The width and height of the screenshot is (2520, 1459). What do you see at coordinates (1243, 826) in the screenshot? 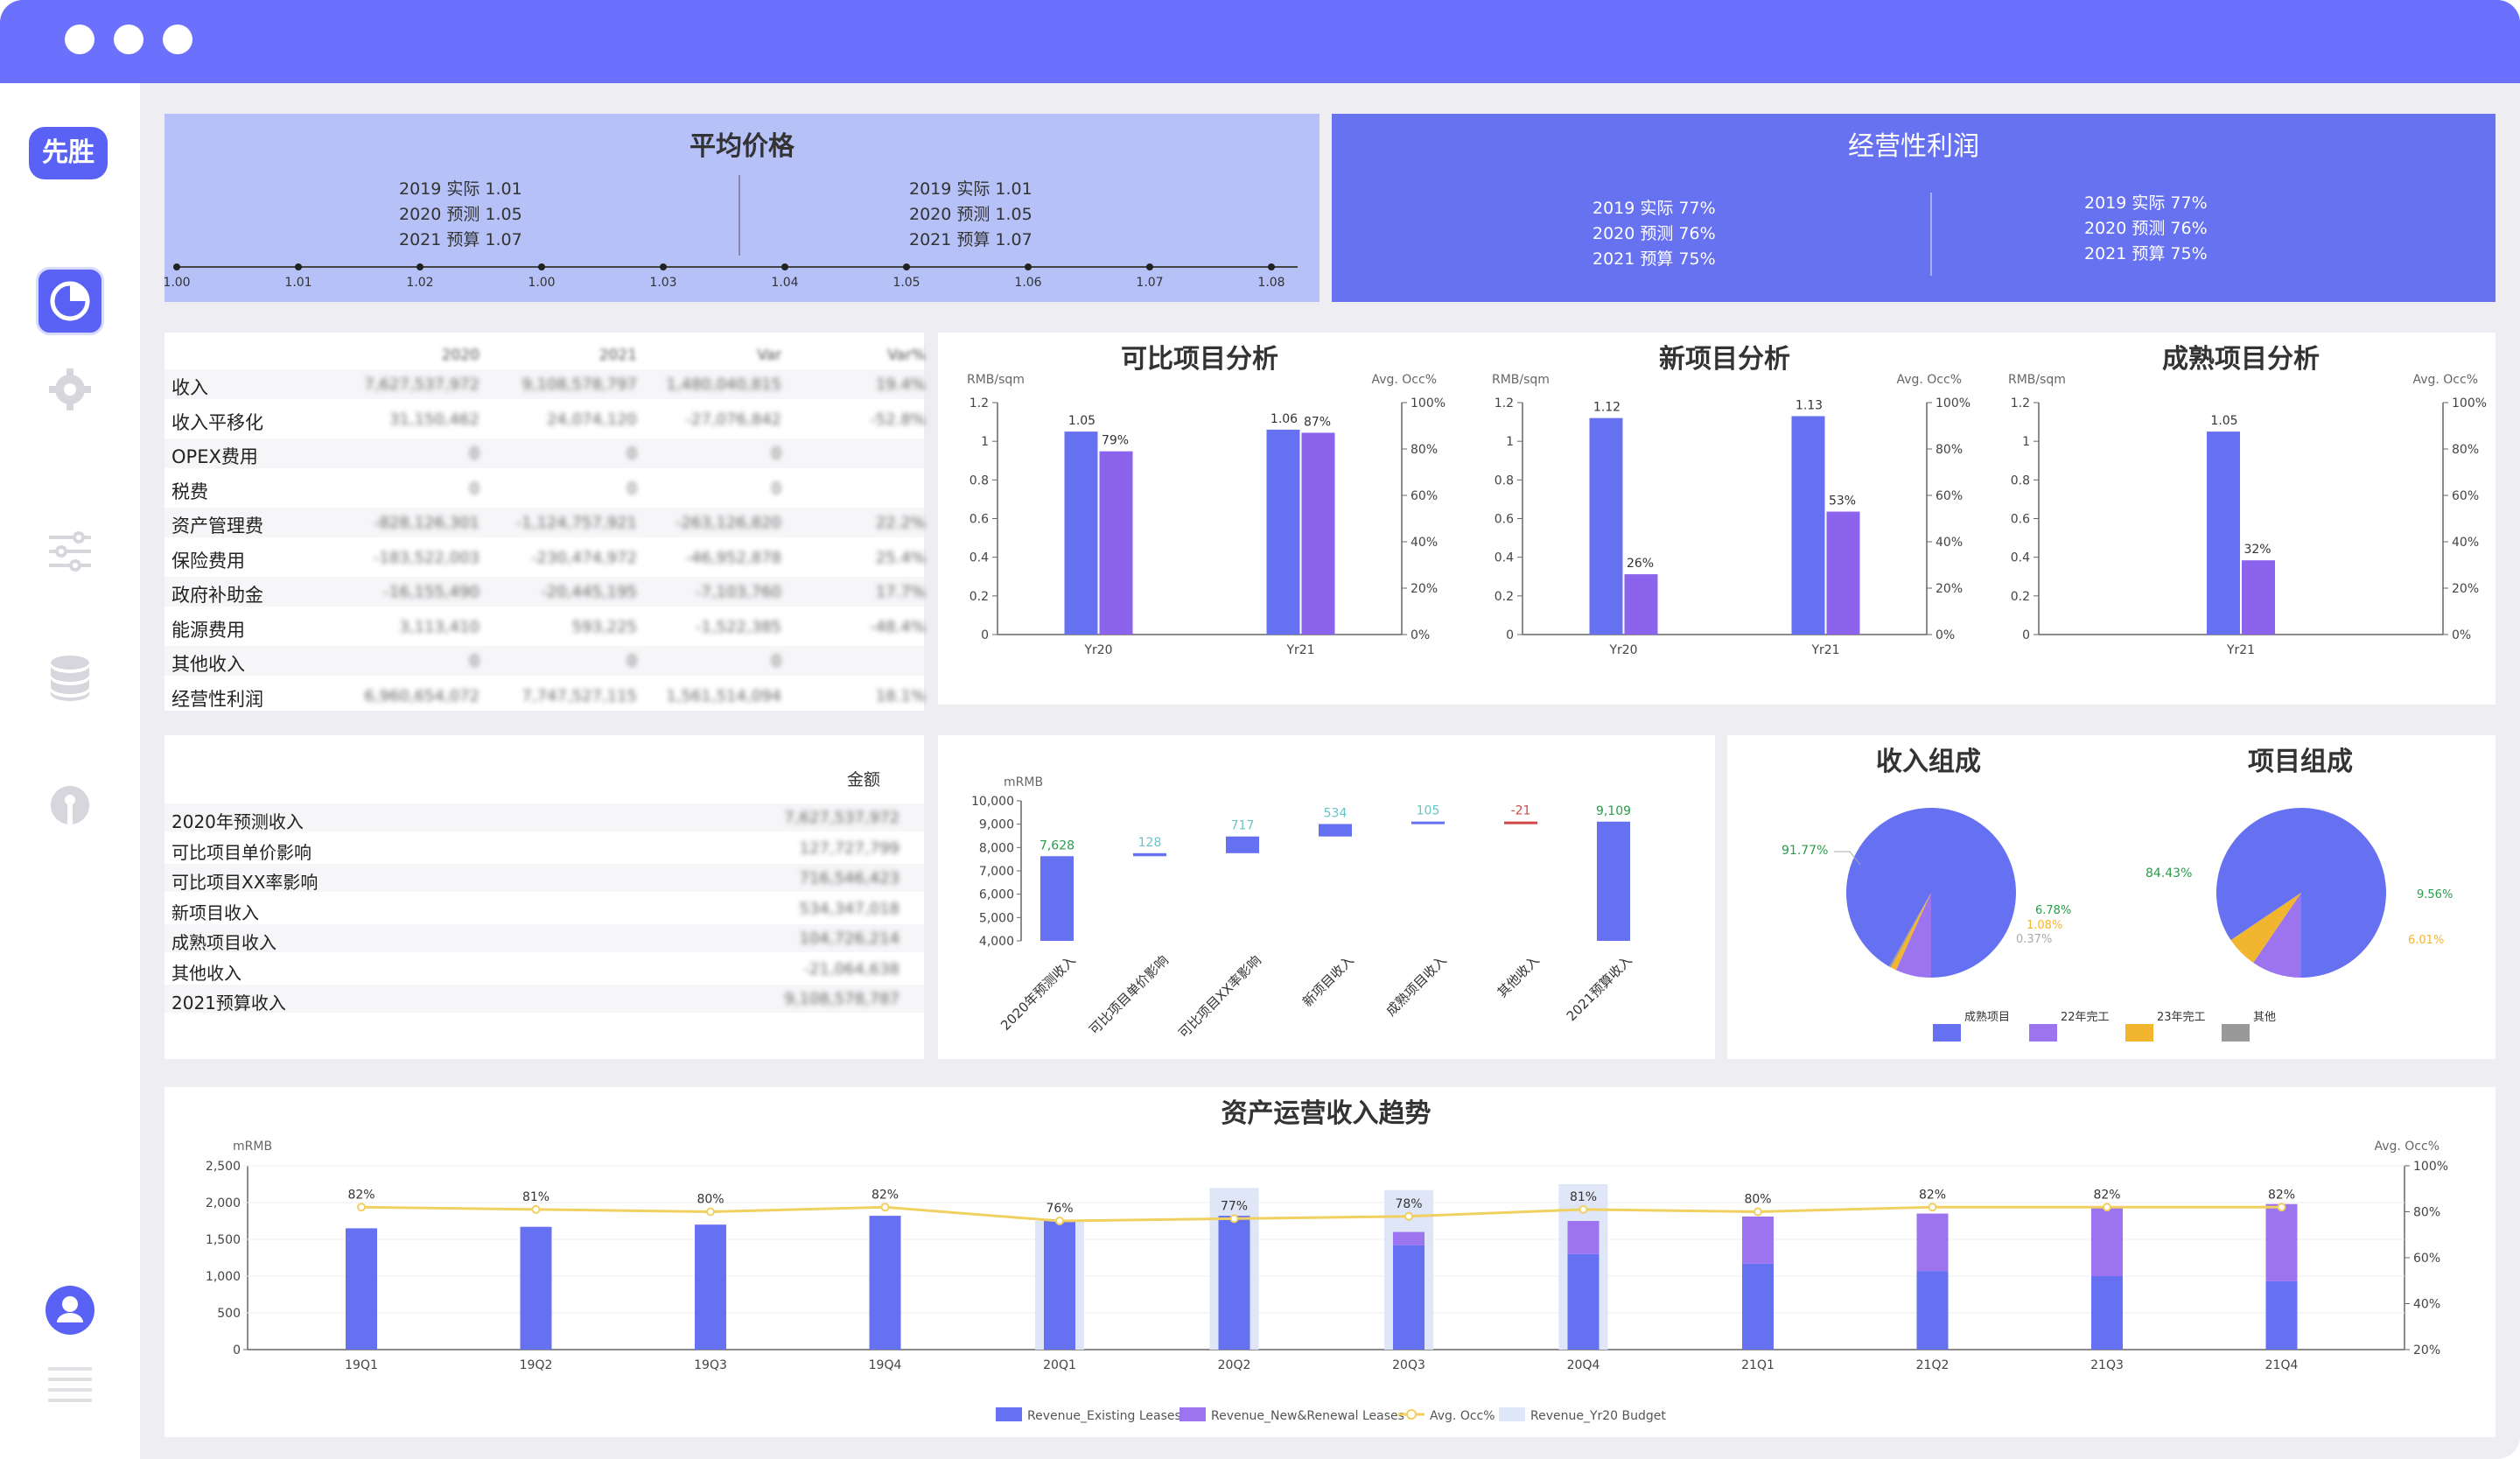
I see `data-label: 717` at bounding box center [1243, 826].